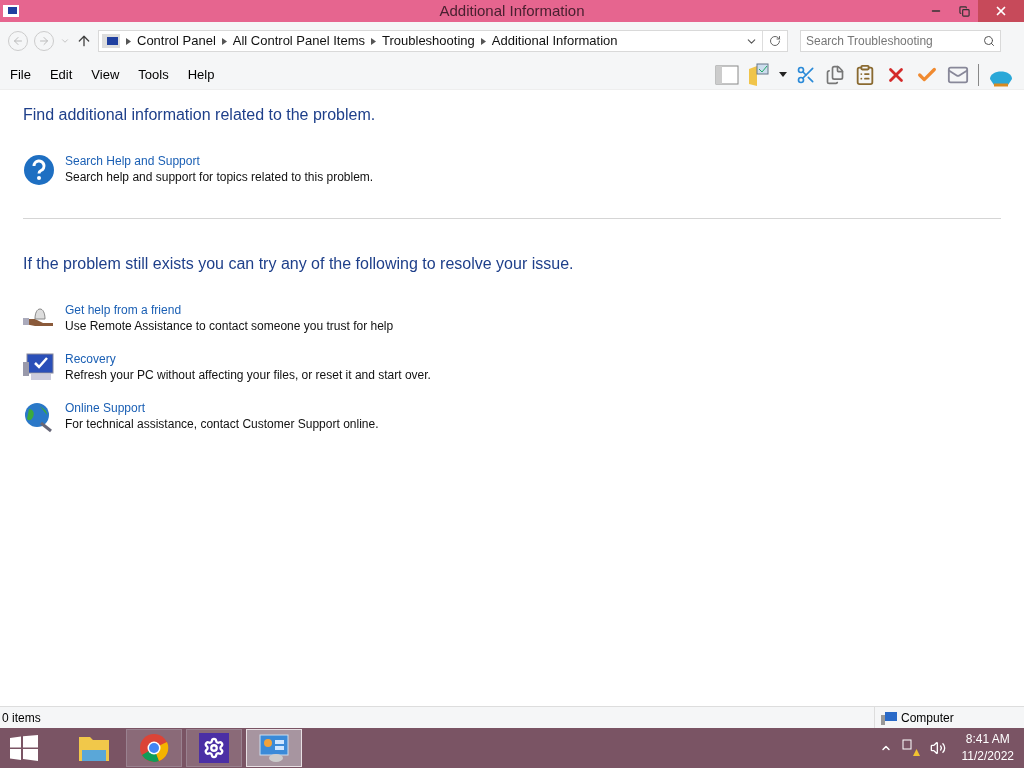 The image size is (1024, 768). I want to click on address-bar: Control Panel All Control Panel Items Troubleshooting Additional Information, so click(443, 41).